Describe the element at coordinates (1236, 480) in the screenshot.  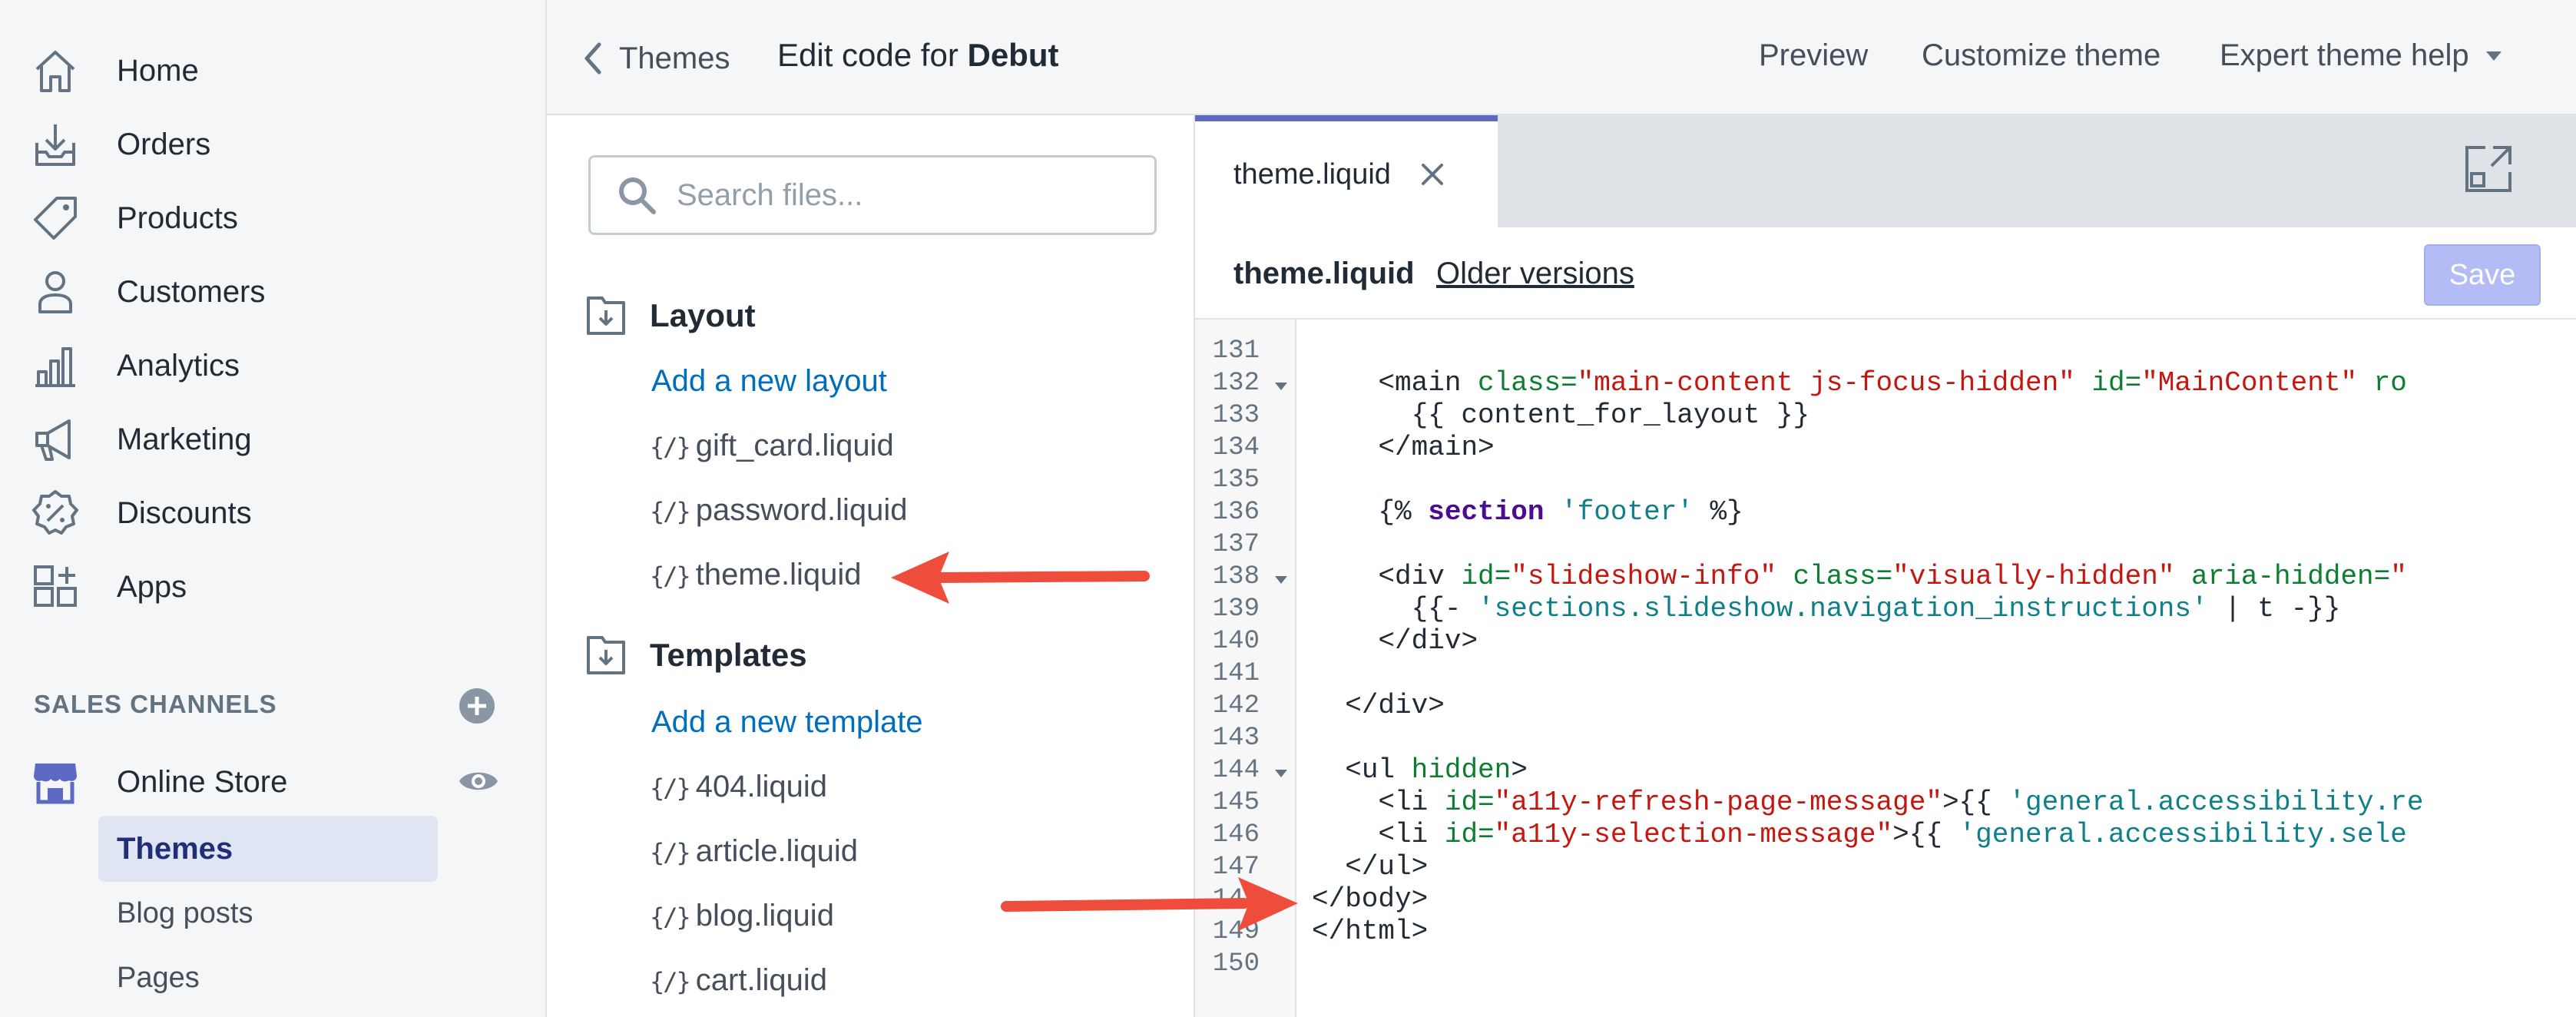
I see `line-number: 135` at that location.